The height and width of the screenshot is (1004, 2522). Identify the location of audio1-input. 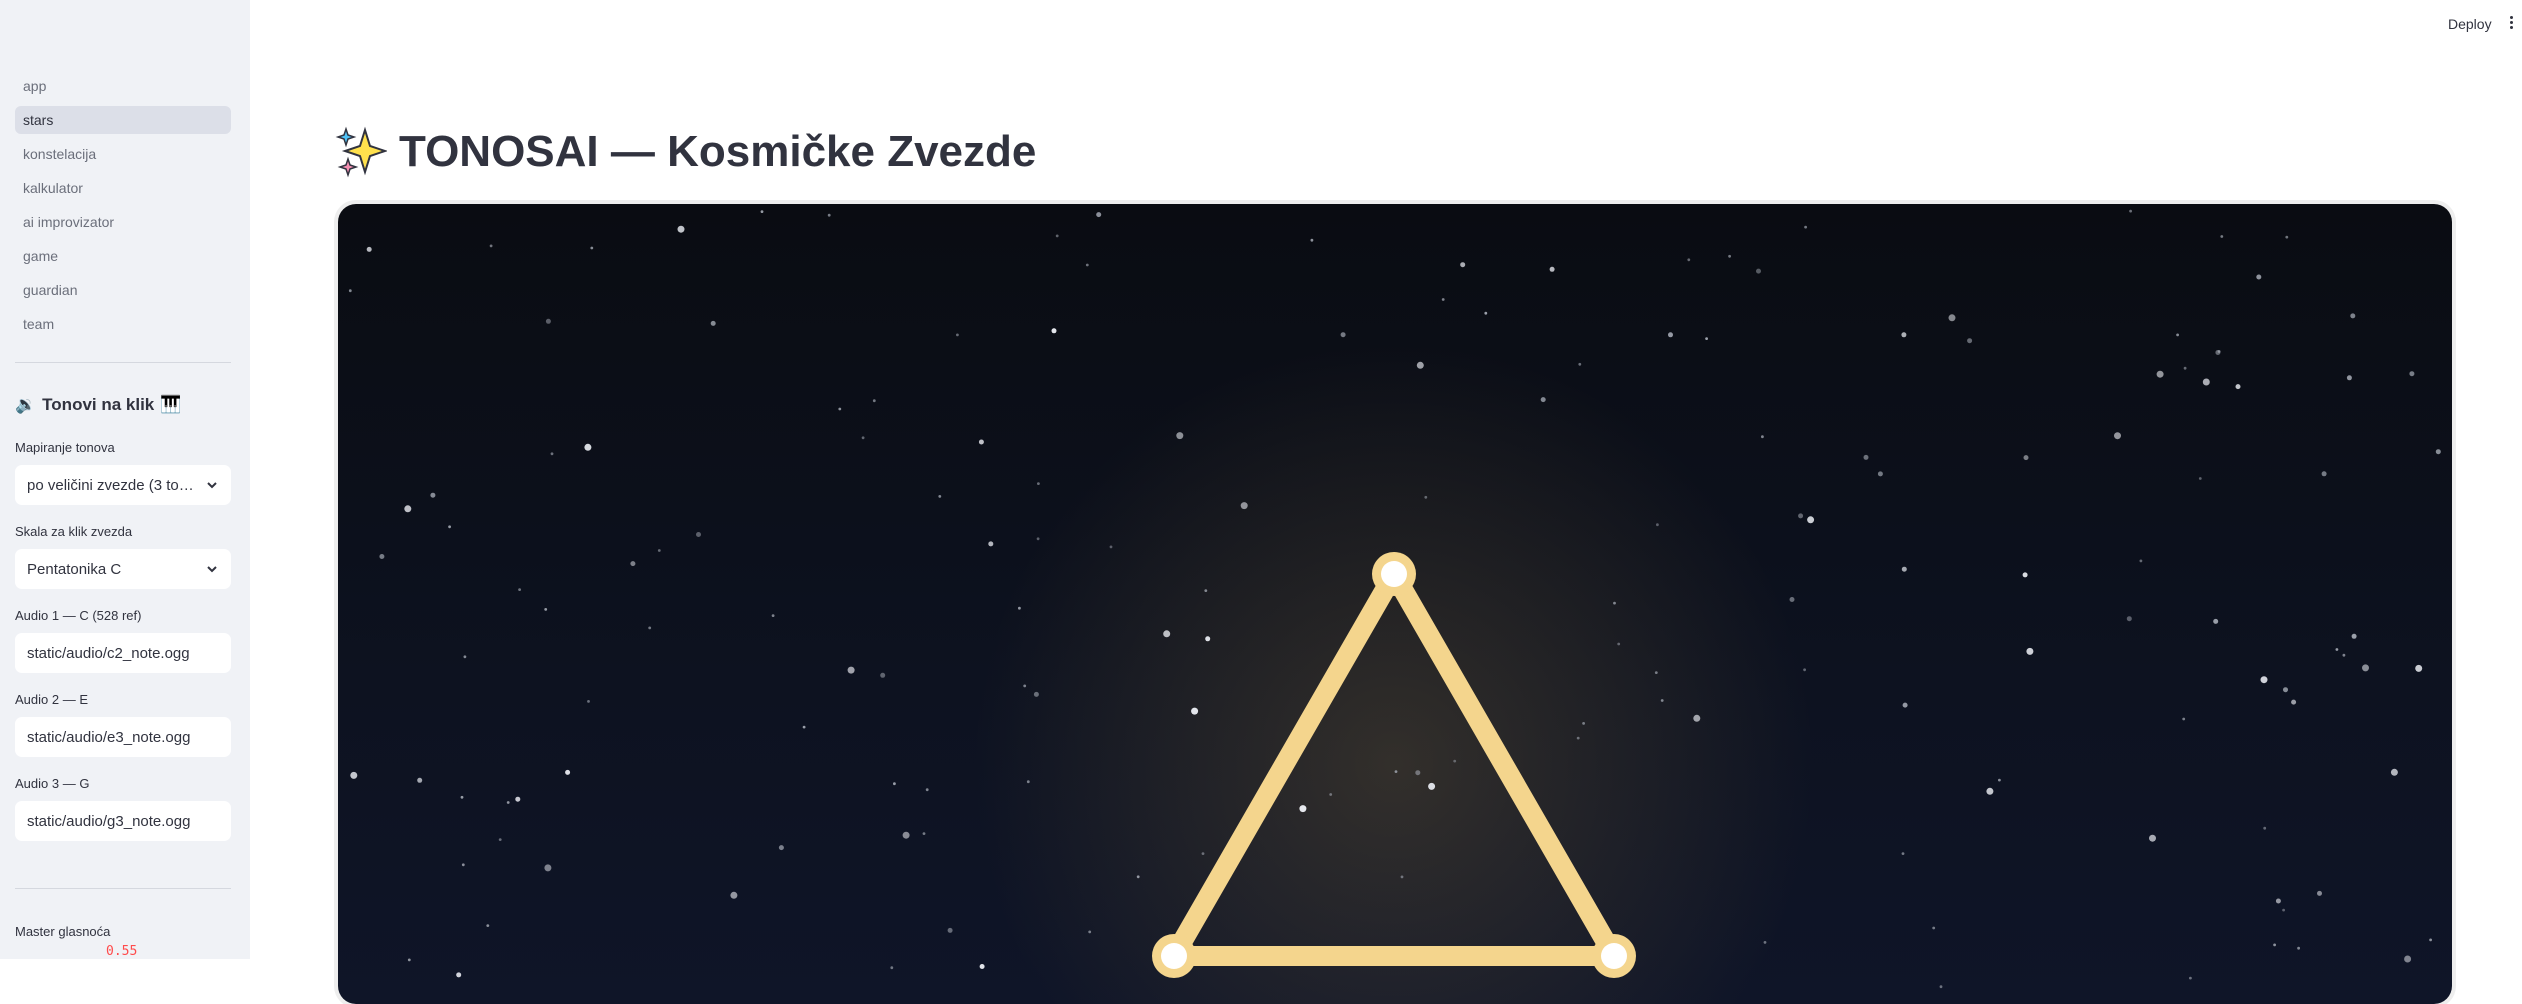
(123, 653).